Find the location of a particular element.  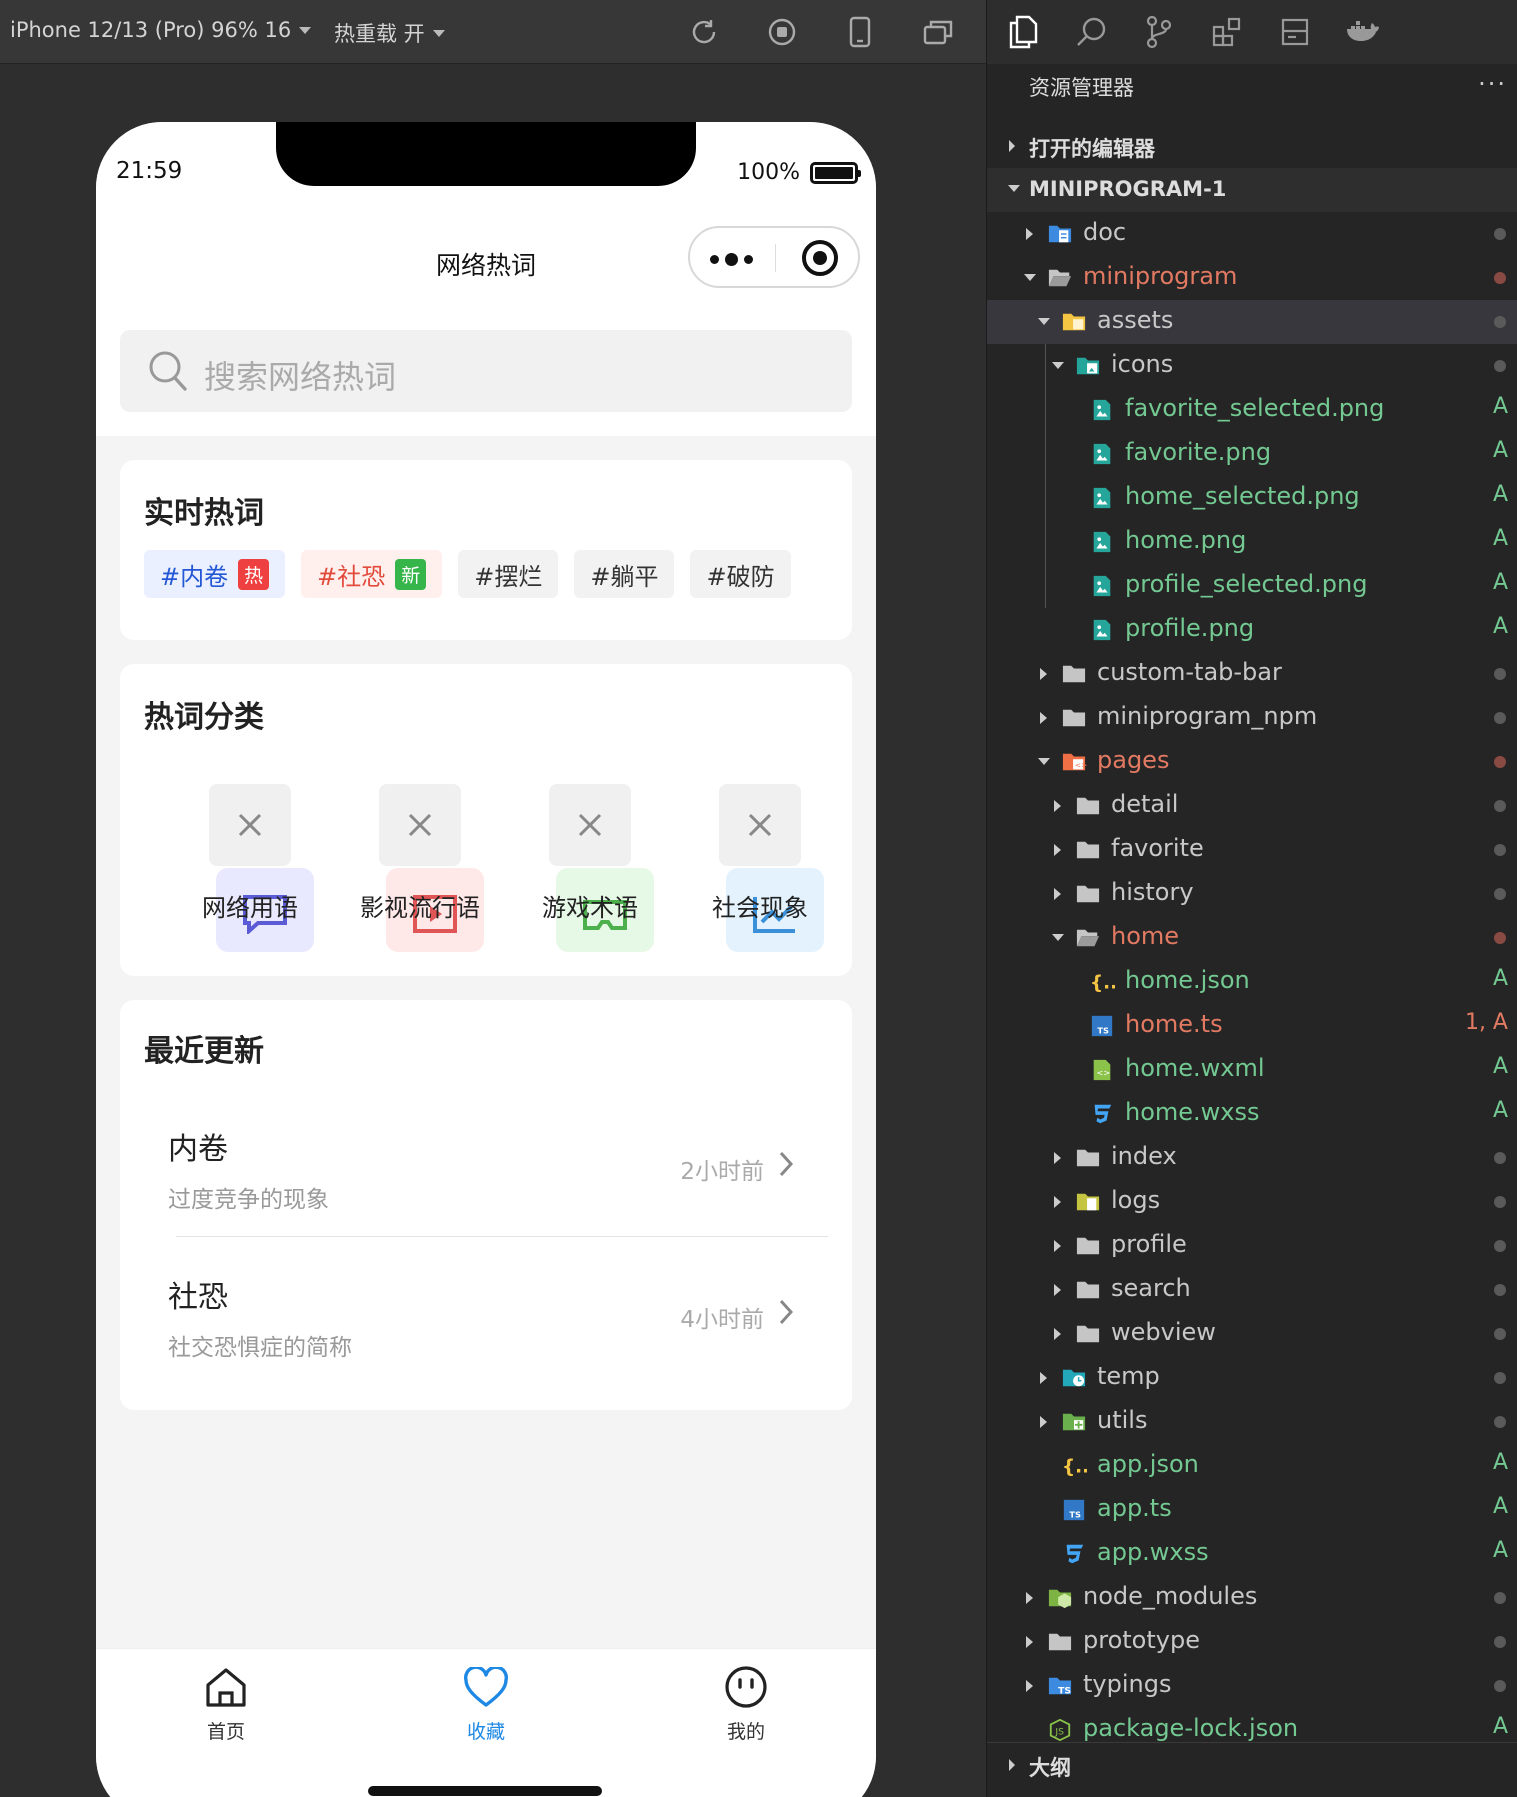

json-file-icon: {..} is located at coordinates (1102, 982).